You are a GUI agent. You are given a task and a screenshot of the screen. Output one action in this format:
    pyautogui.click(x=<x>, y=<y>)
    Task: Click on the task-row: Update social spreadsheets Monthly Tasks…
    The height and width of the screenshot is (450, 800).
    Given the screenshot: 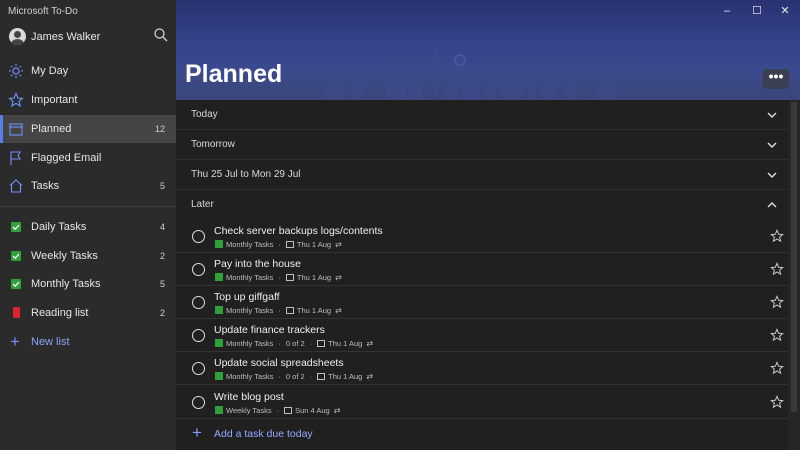 What is the action you would take?
    pyautogui.click(x=482, y=368)
    